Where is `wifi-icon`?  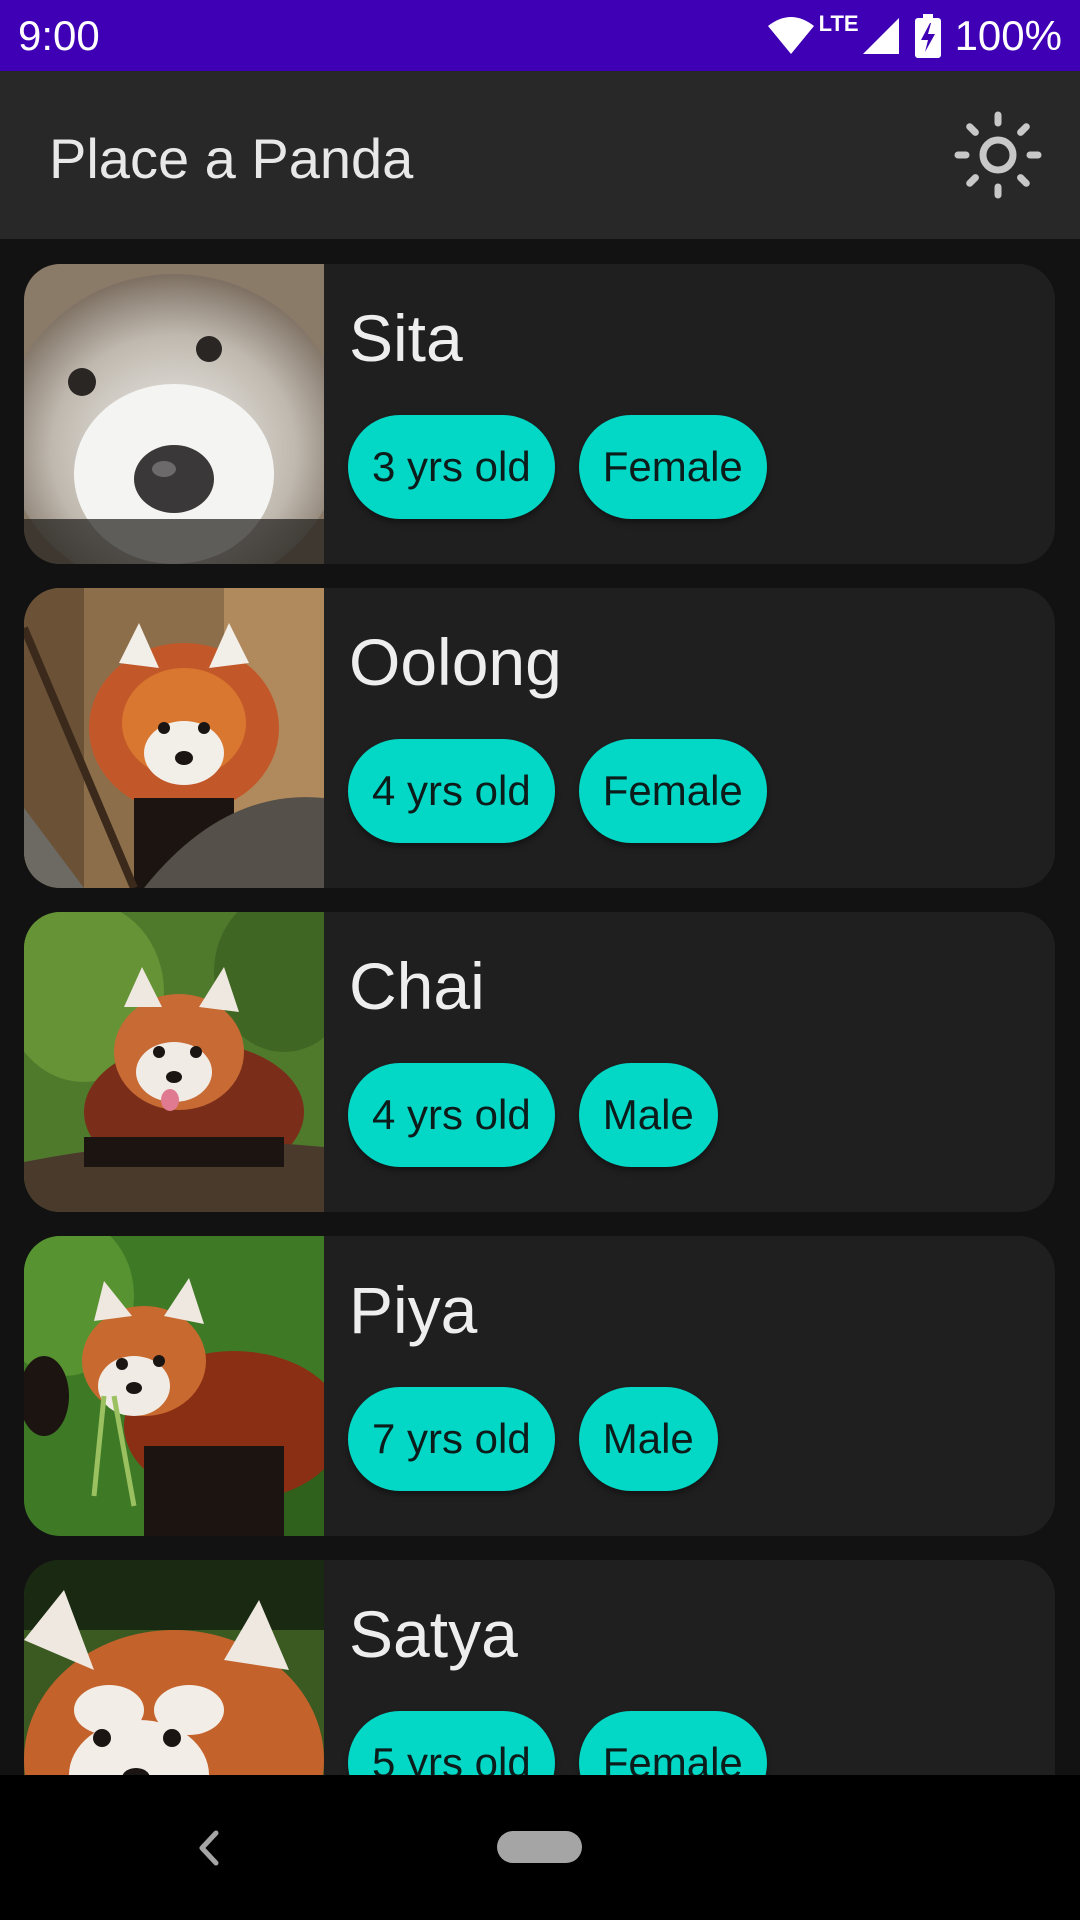
wifi-icon is located at coordinates (791, 36).